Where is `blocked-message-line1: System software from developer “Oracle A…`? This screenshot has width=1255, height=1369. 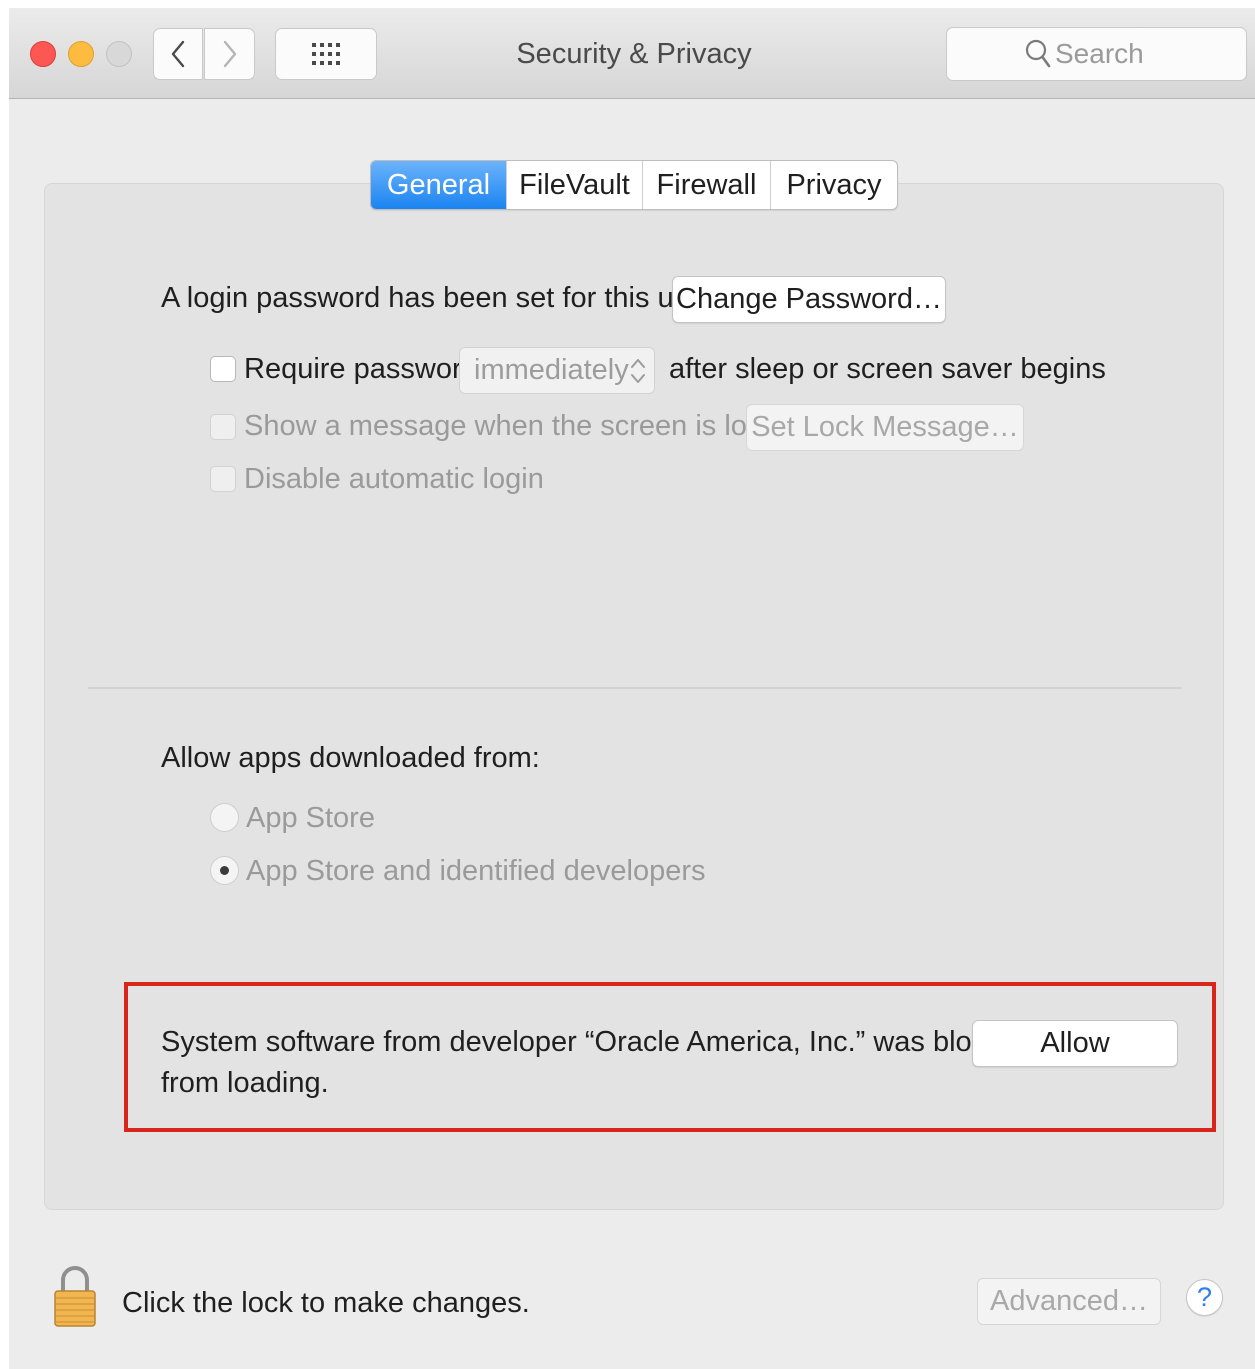
blocked-message-line1: System software from developer “Oracle A… is located at coordinates (597, 1042).